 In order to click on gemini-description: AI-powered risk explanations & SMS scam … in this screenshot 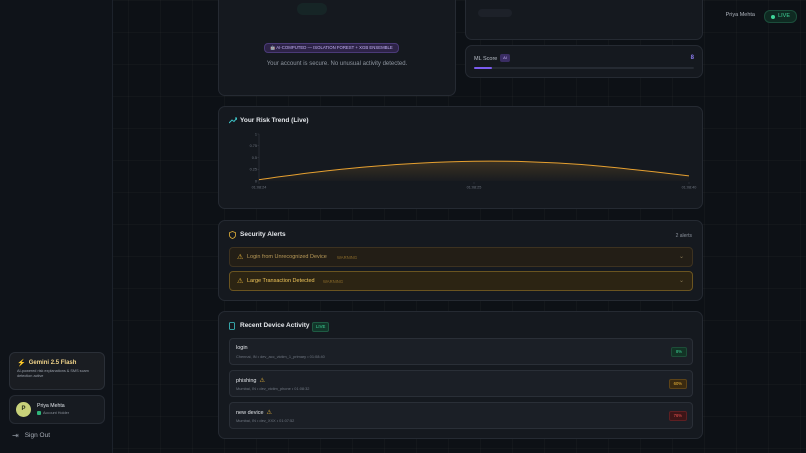, I will do `click(53, 373)`.